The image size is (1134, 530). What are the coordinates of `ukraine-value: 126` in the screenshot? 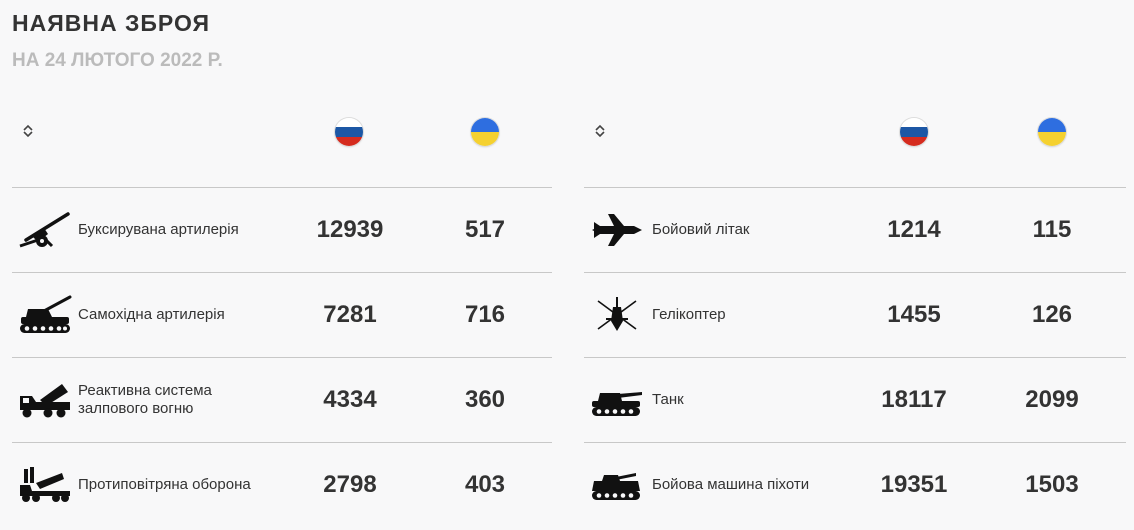 It's located at (1052, 314).